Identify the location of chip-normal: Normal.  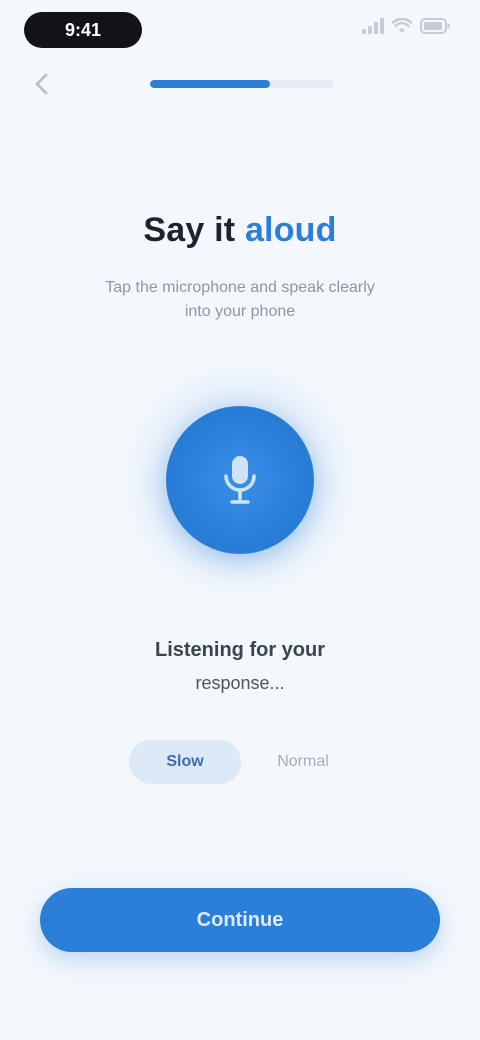
(303, 762).